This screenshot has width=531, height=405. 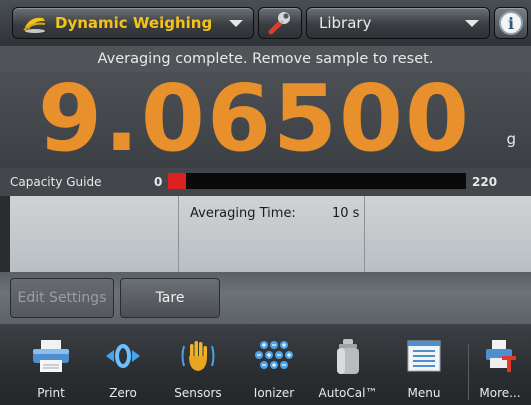 I want to click on library-label: Library, so click(x=345, y=23).